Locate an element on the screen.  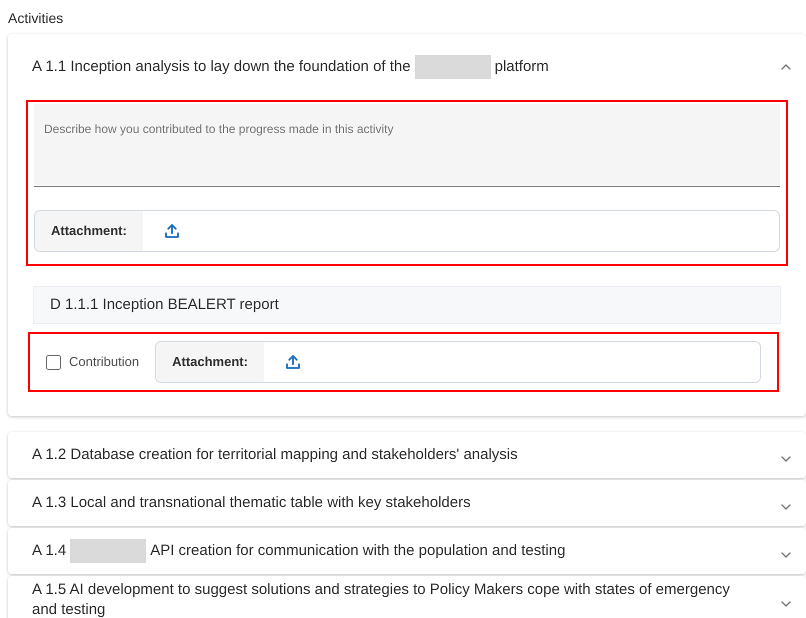
activity-header: A 1.2 Database creation for territorial mapping and stakeholders' analysis is located at coordinates (407, 455).